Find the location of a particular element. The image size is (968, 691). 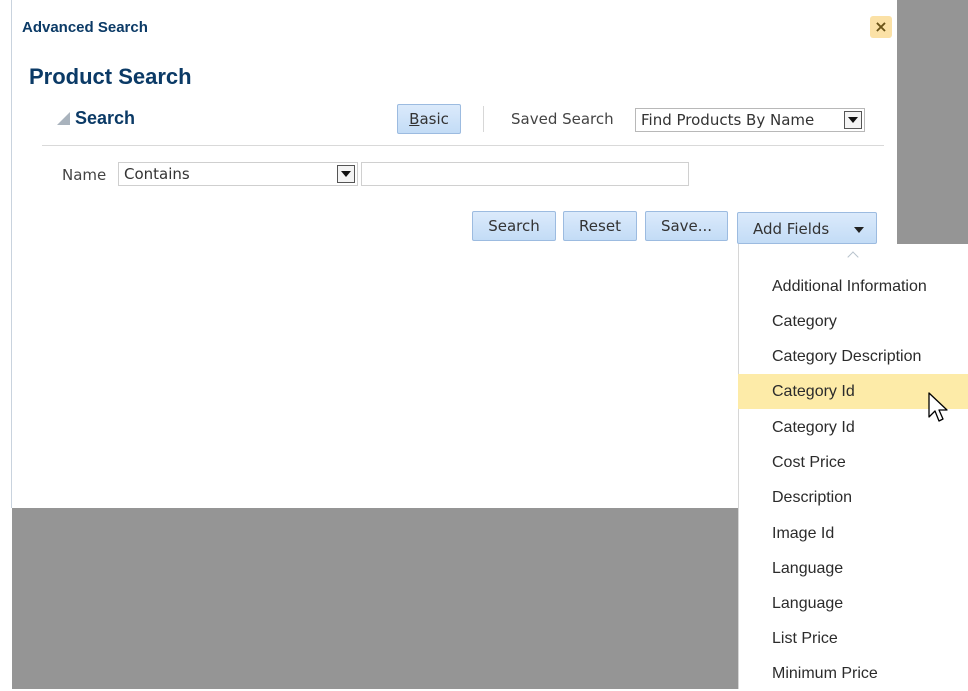

search-section-toggle: Search is located at coordinates (96, 118).